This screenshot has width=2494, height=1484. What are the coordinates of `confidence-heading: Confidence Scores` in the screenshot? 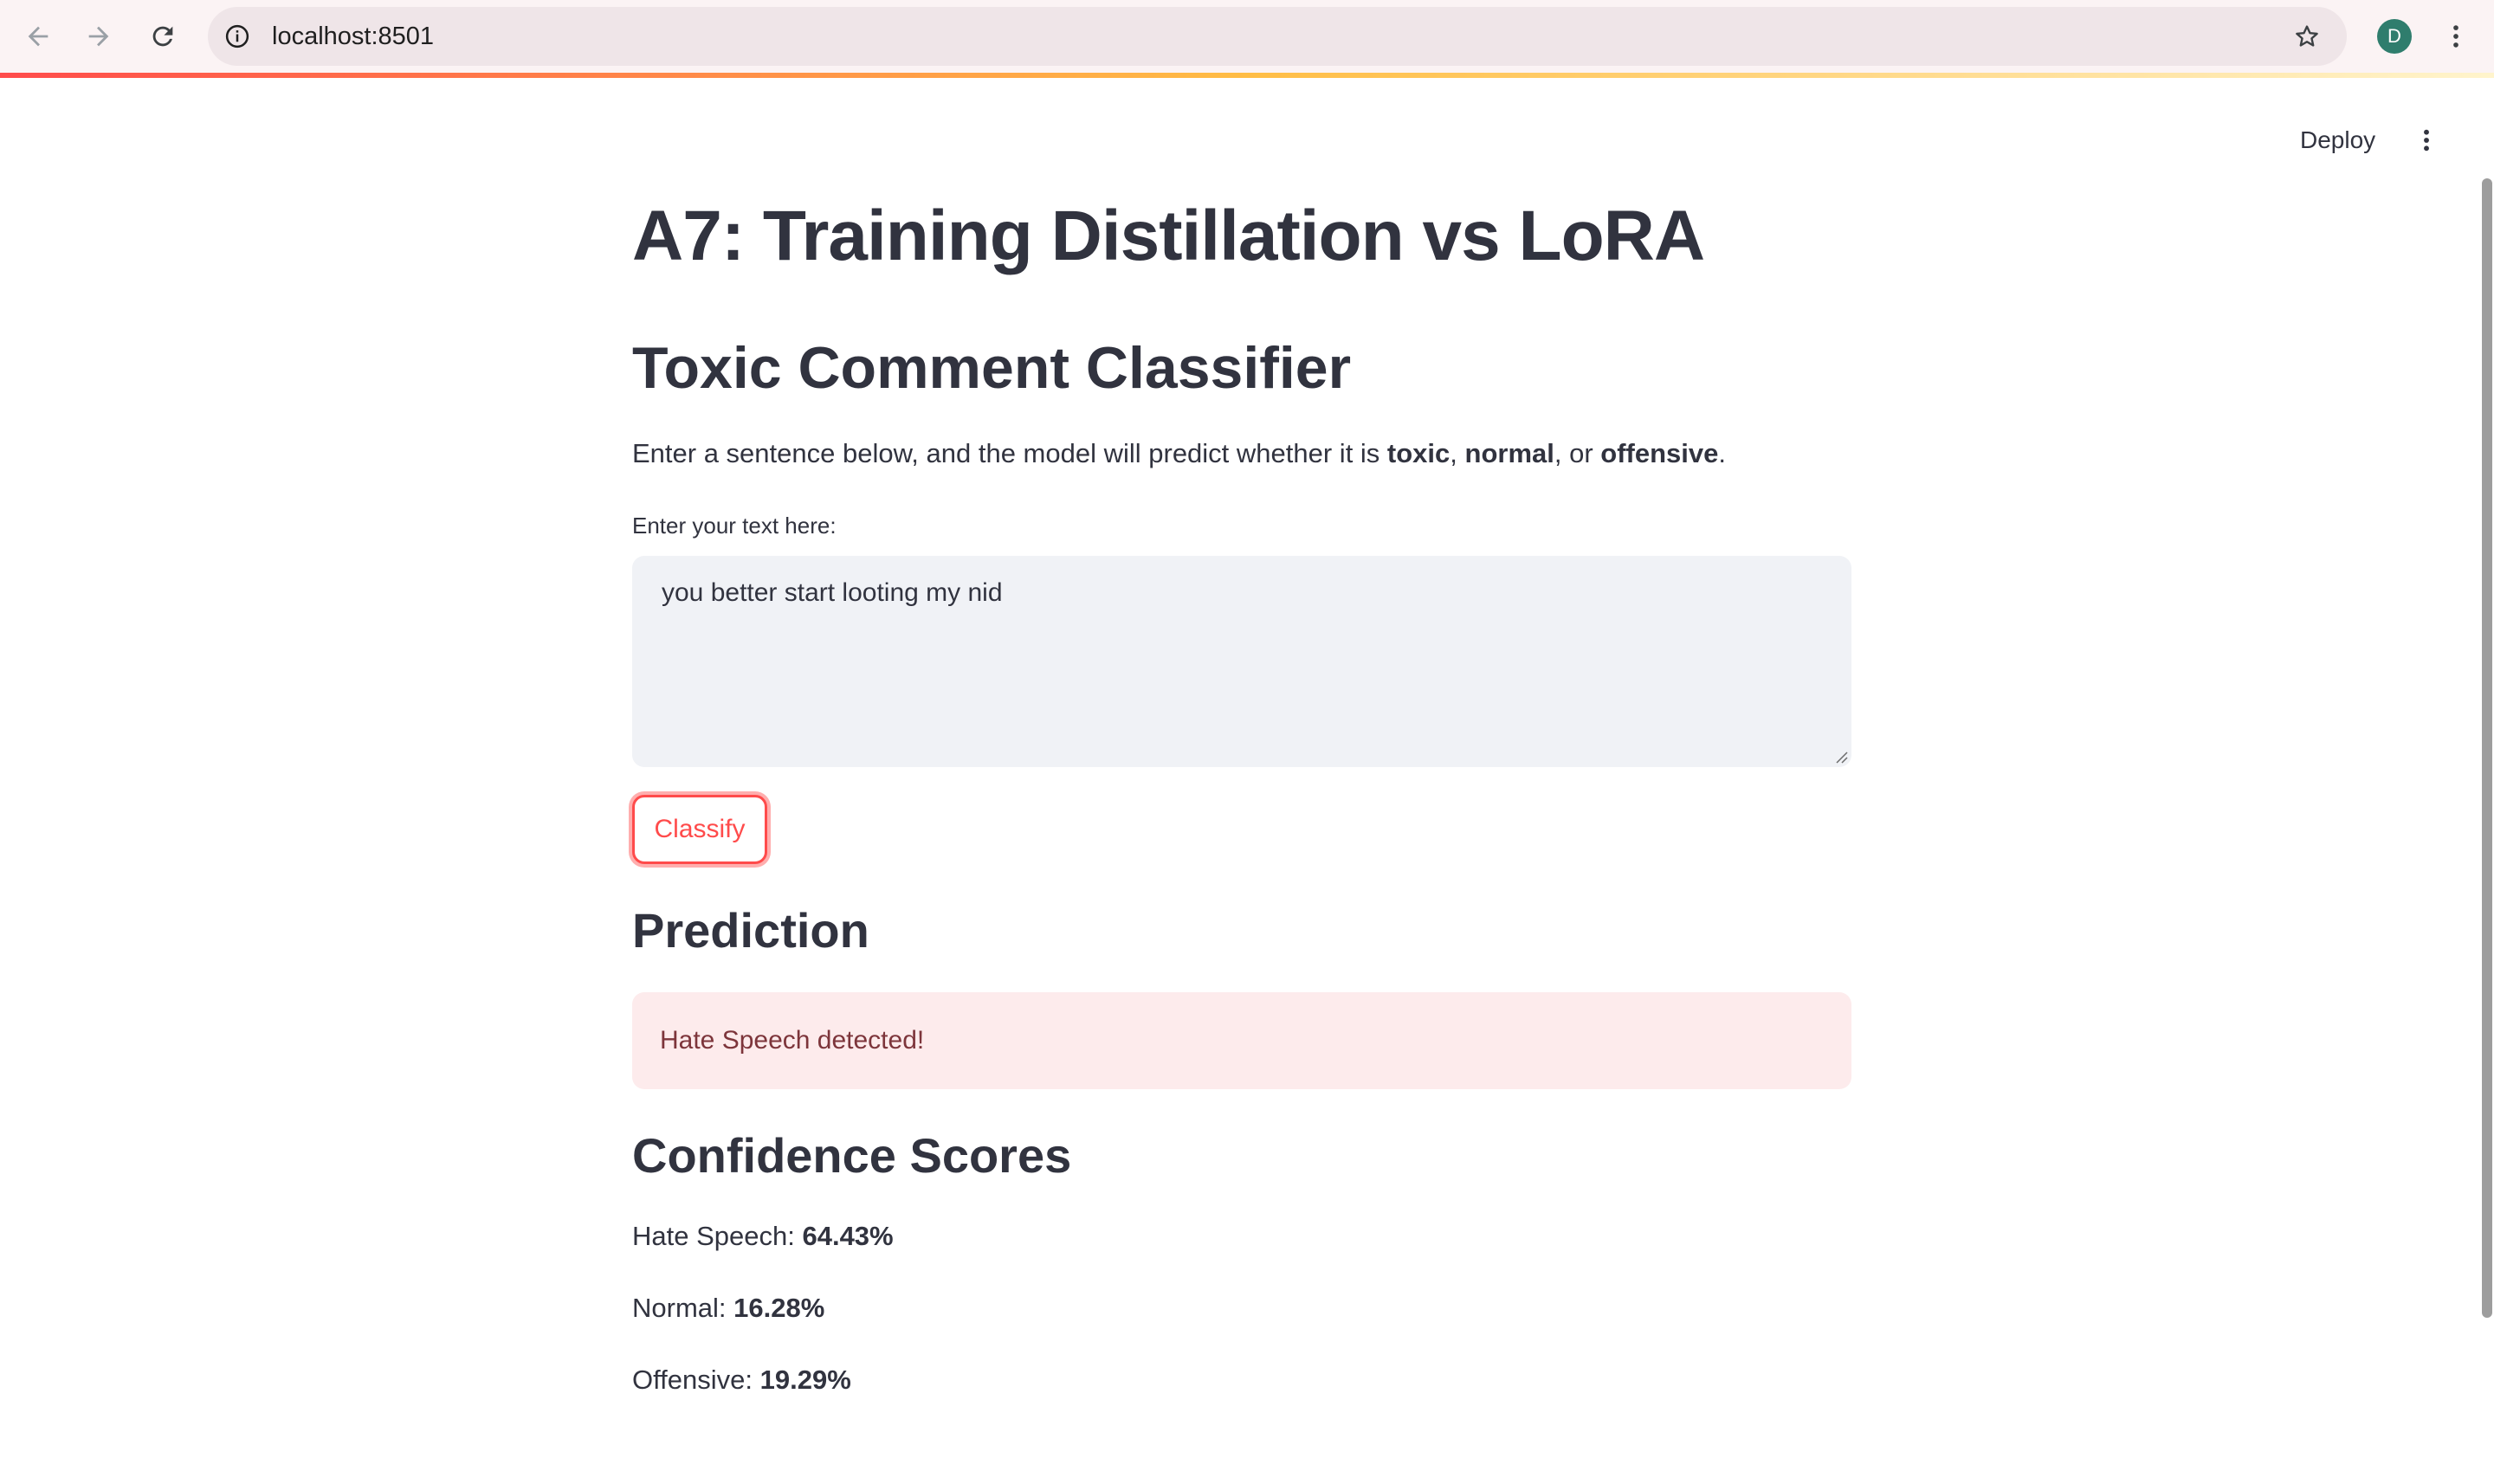 It's located at (852, 1155).